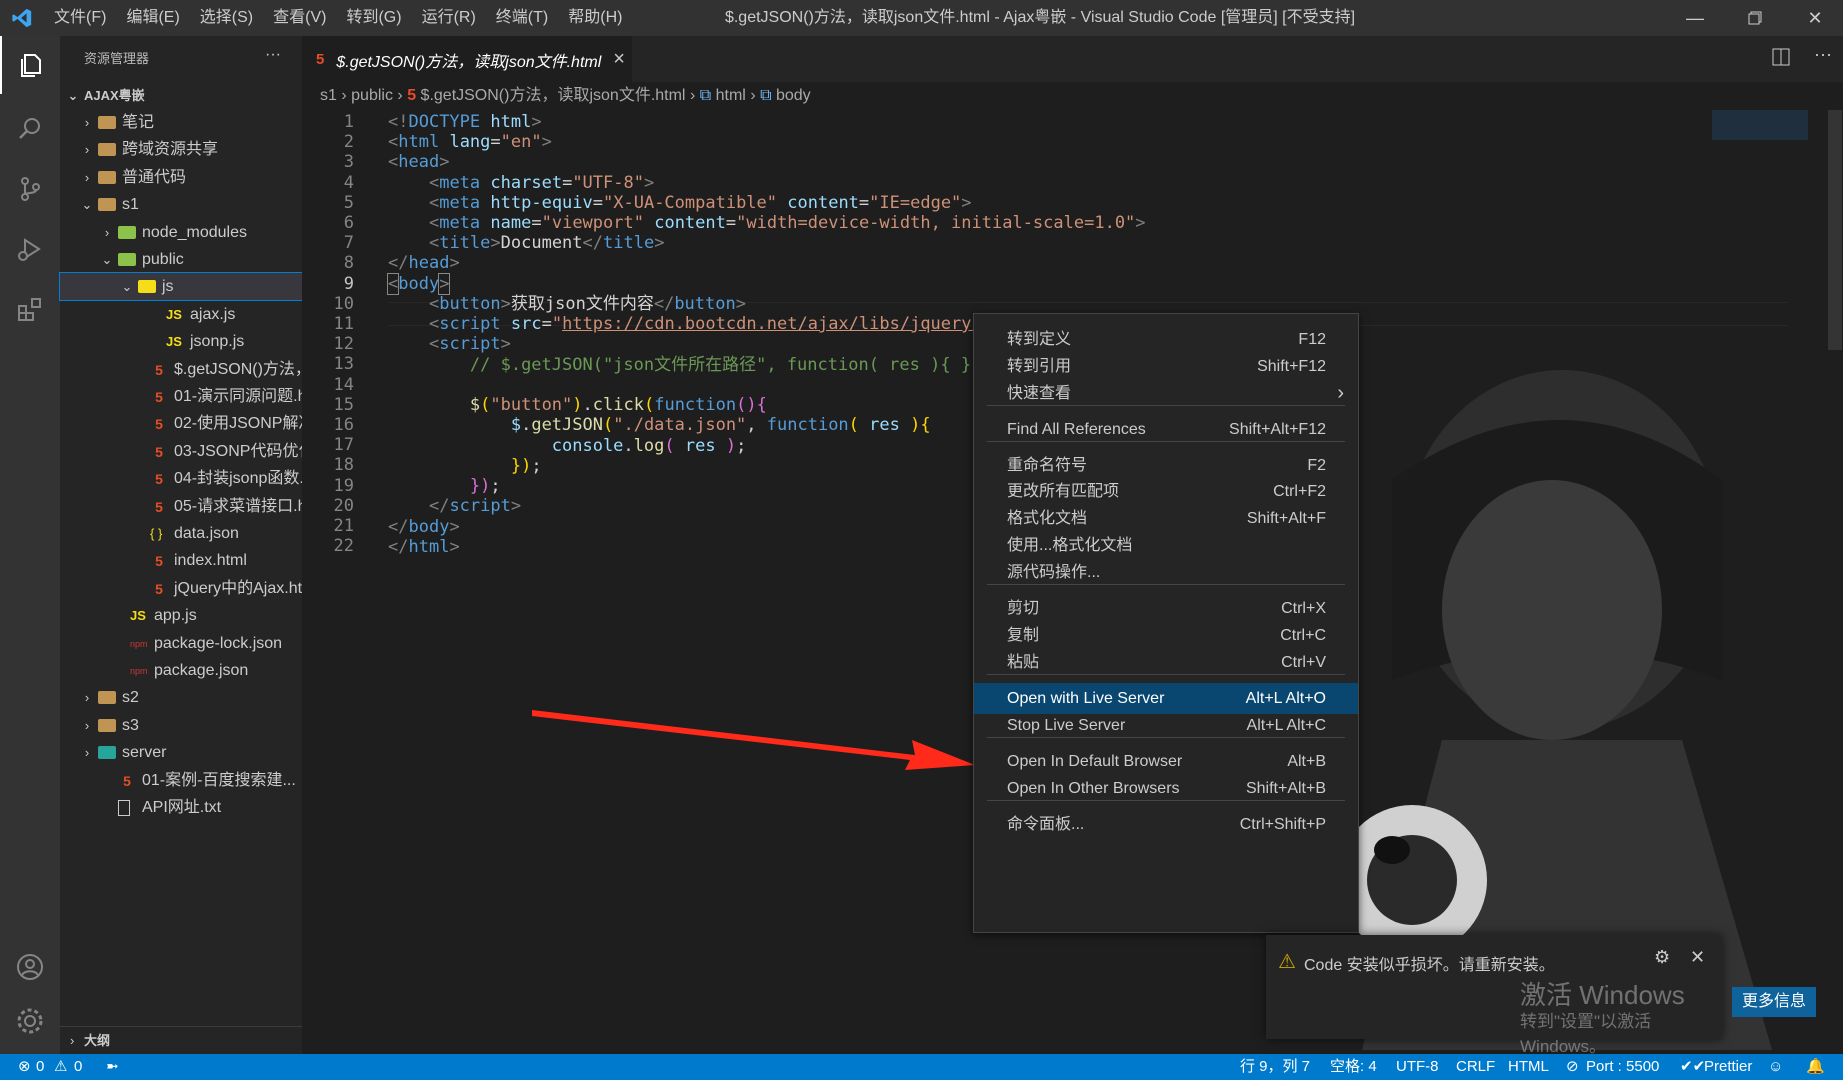  What do you see at coordinates (1815, 1067) in the screenshot?
I see `bell-icon: 🔔` at bounding box center [1815, 1067].